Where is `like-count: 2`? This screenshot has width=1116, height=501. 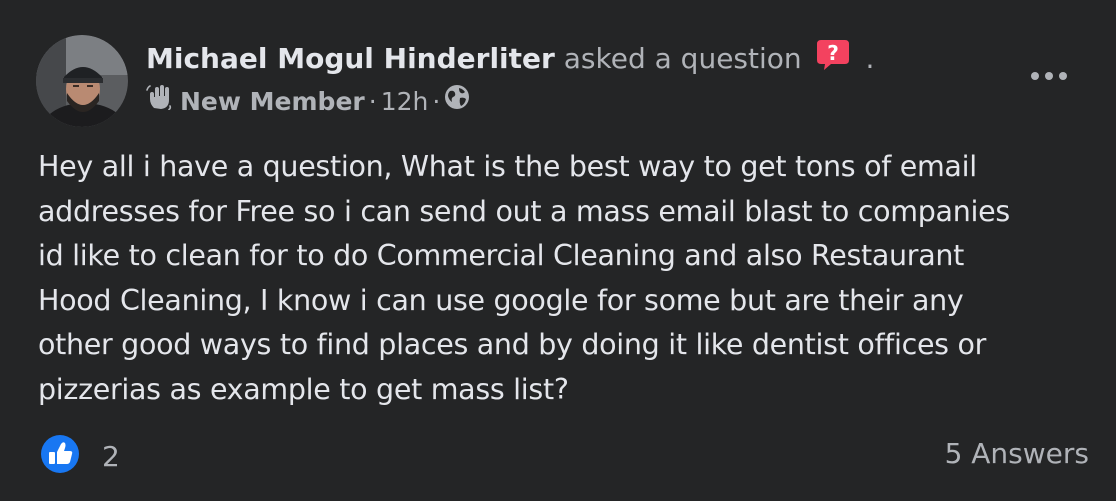
like-count: 2 is located at coordinates (111, 456).